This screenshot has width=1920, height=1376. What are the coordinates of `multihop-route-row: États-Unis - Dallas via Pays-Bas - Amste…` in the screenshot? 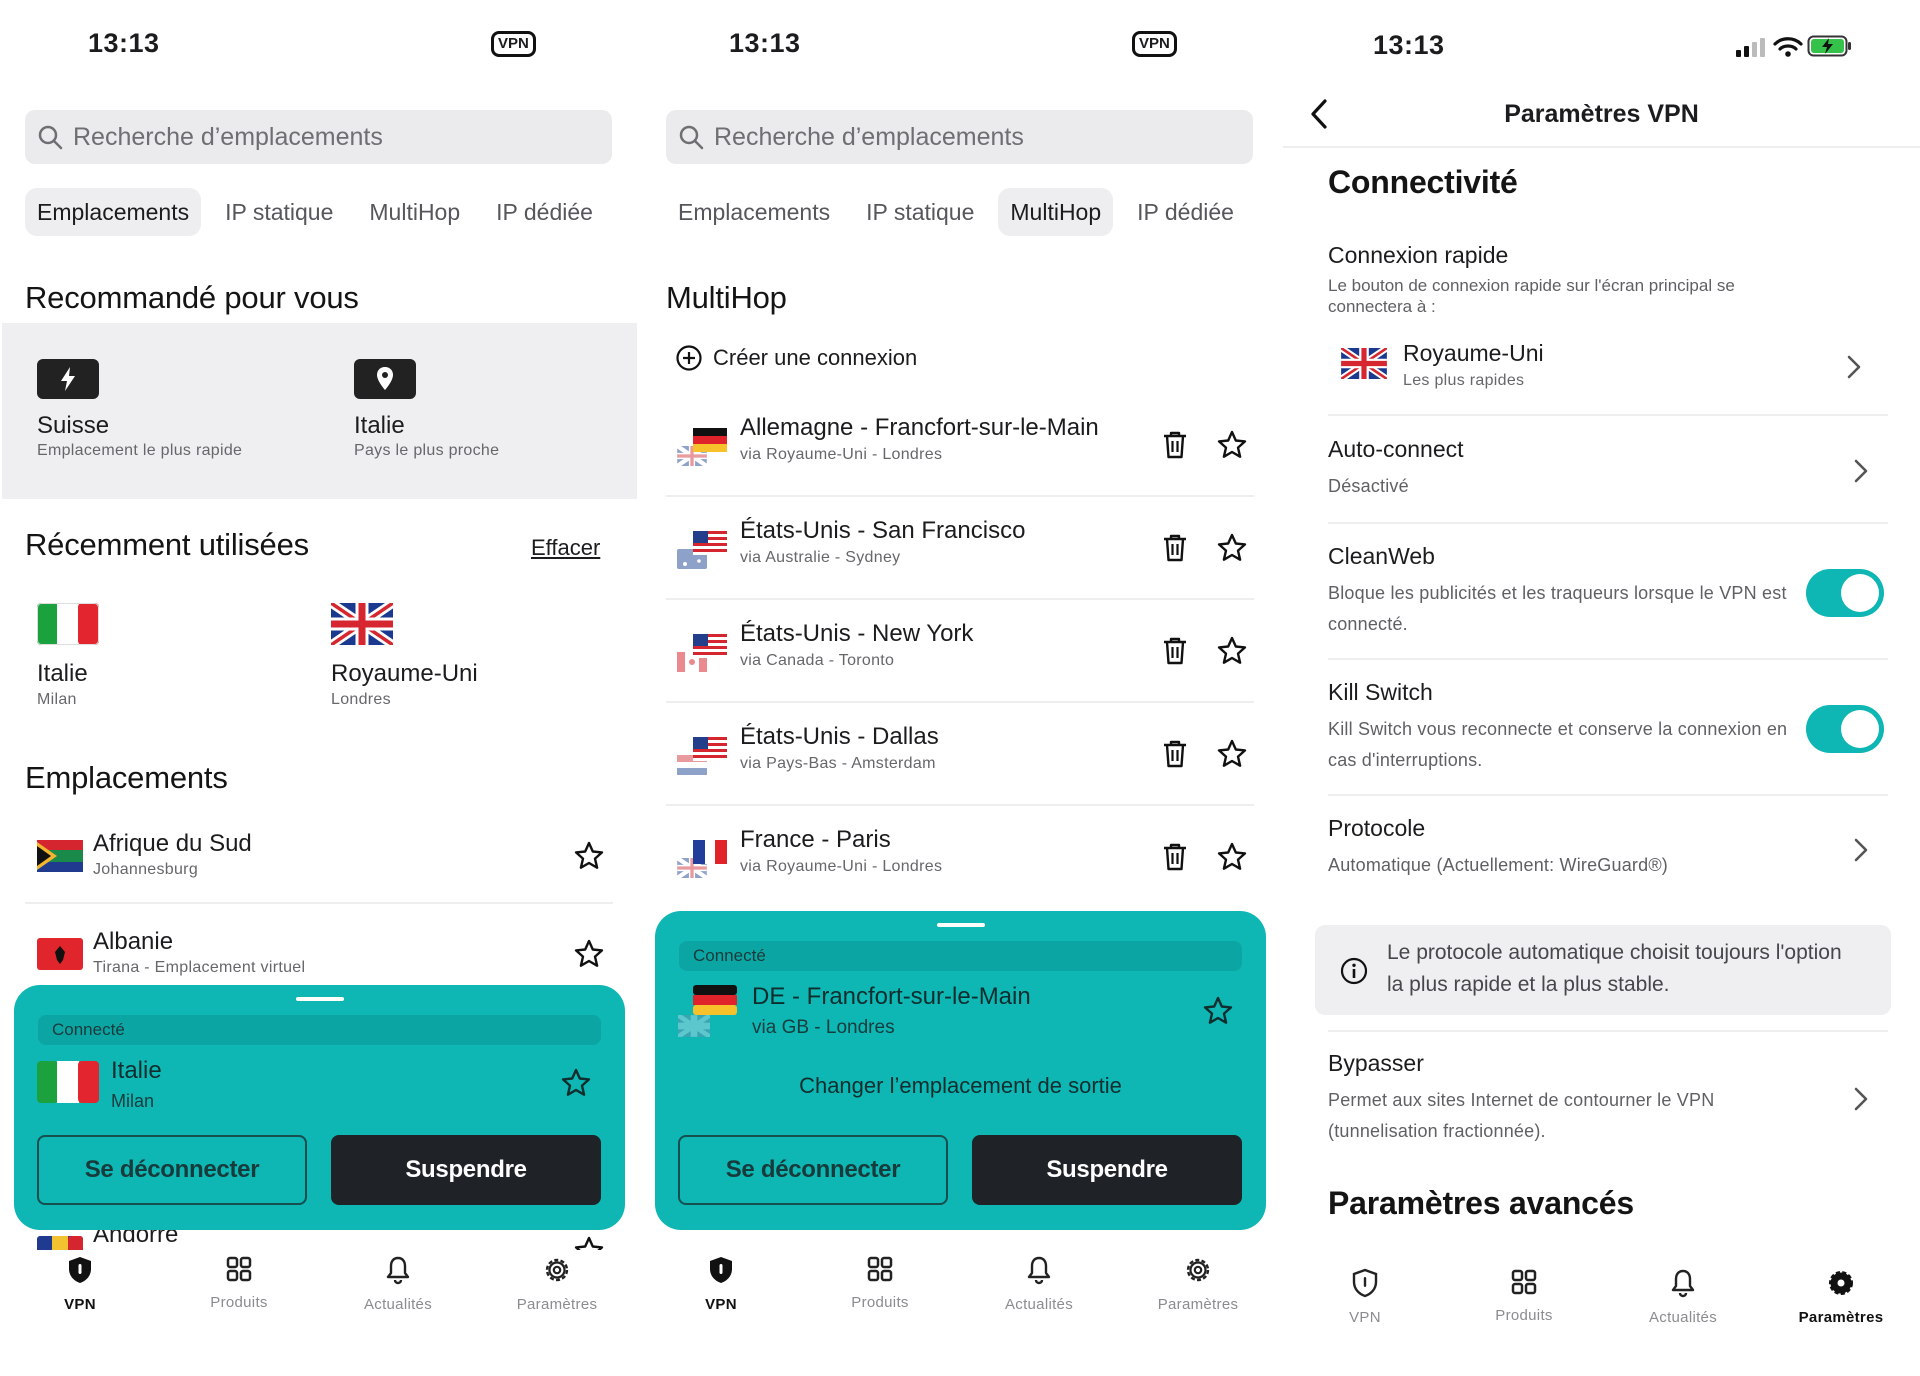 It's located at (960, 754).